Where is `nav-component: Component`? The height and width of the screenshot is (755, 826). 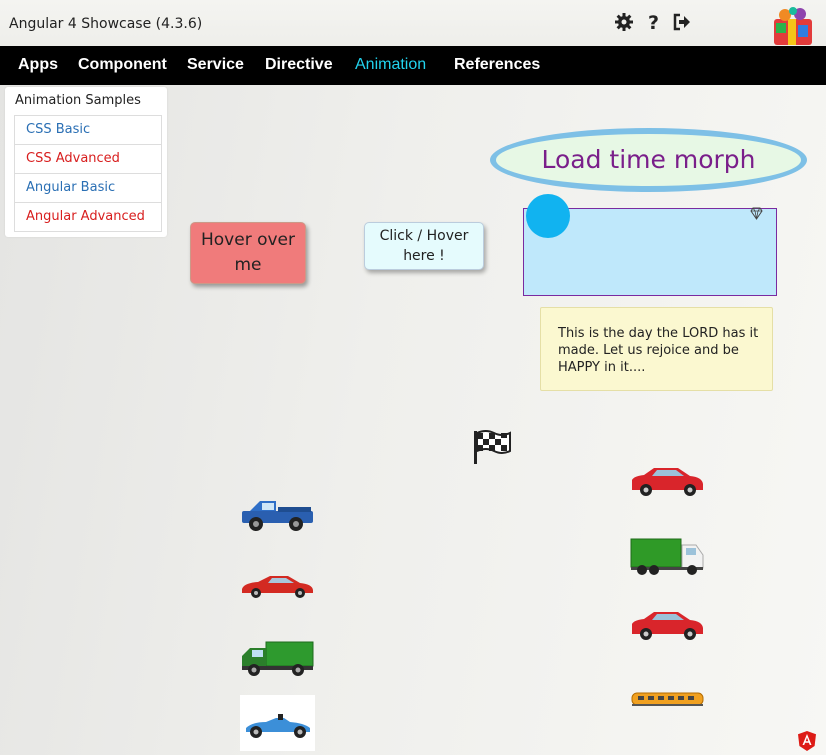 nav-component: Component is located at coordinates (122, 65).